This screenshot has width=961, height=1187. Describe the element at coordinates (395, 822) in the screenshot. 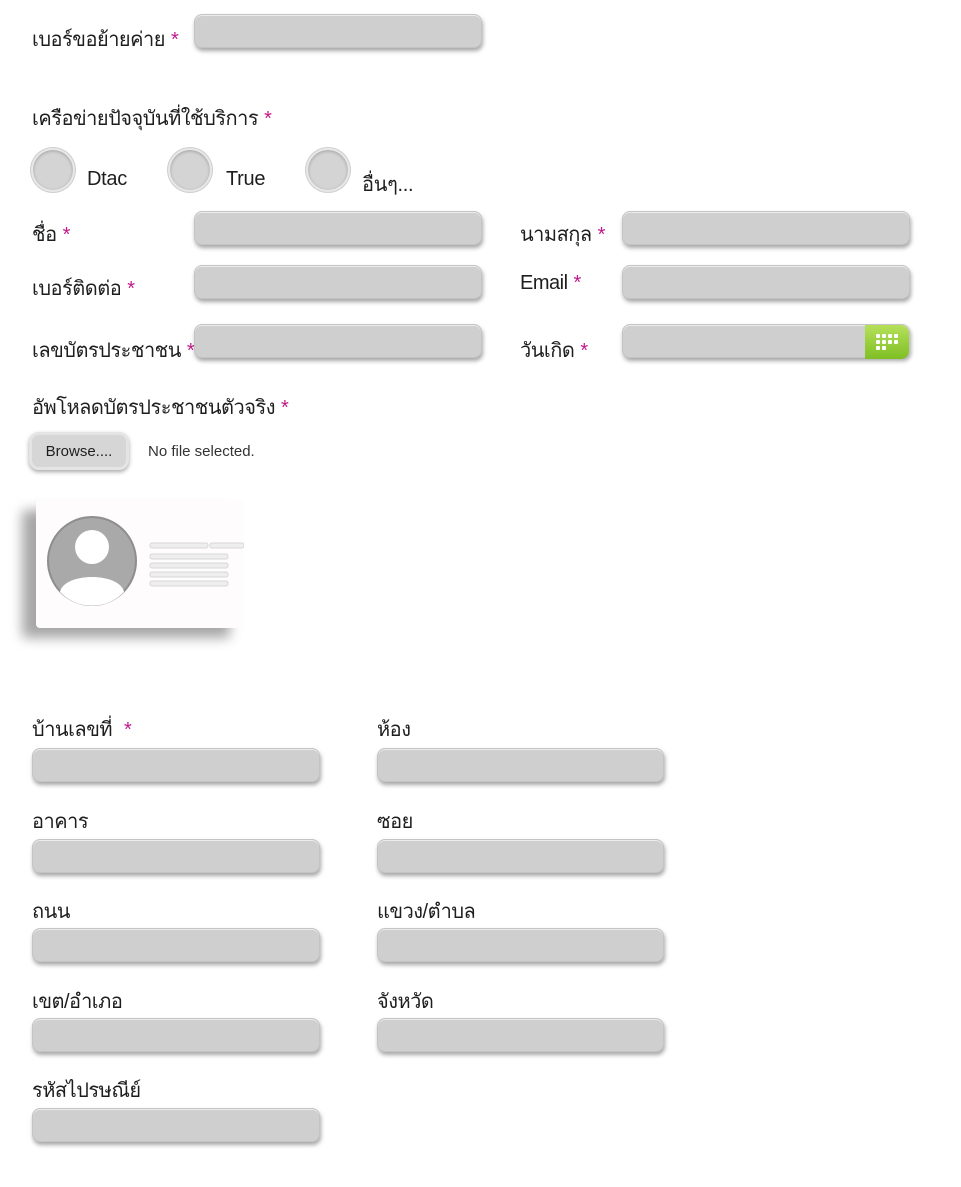

I see `soi-label: ซอย` at that location.